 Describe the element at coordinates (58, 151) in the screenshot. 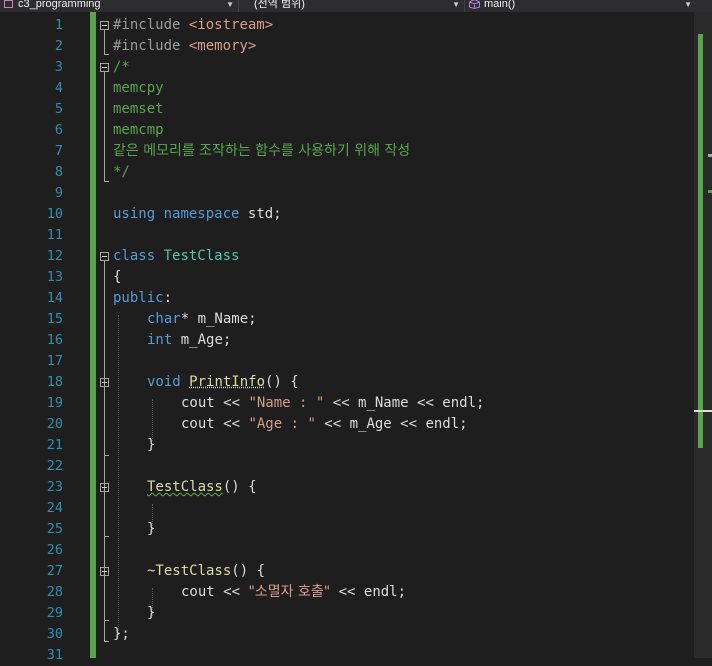

I see `line-number: 7` at that location.